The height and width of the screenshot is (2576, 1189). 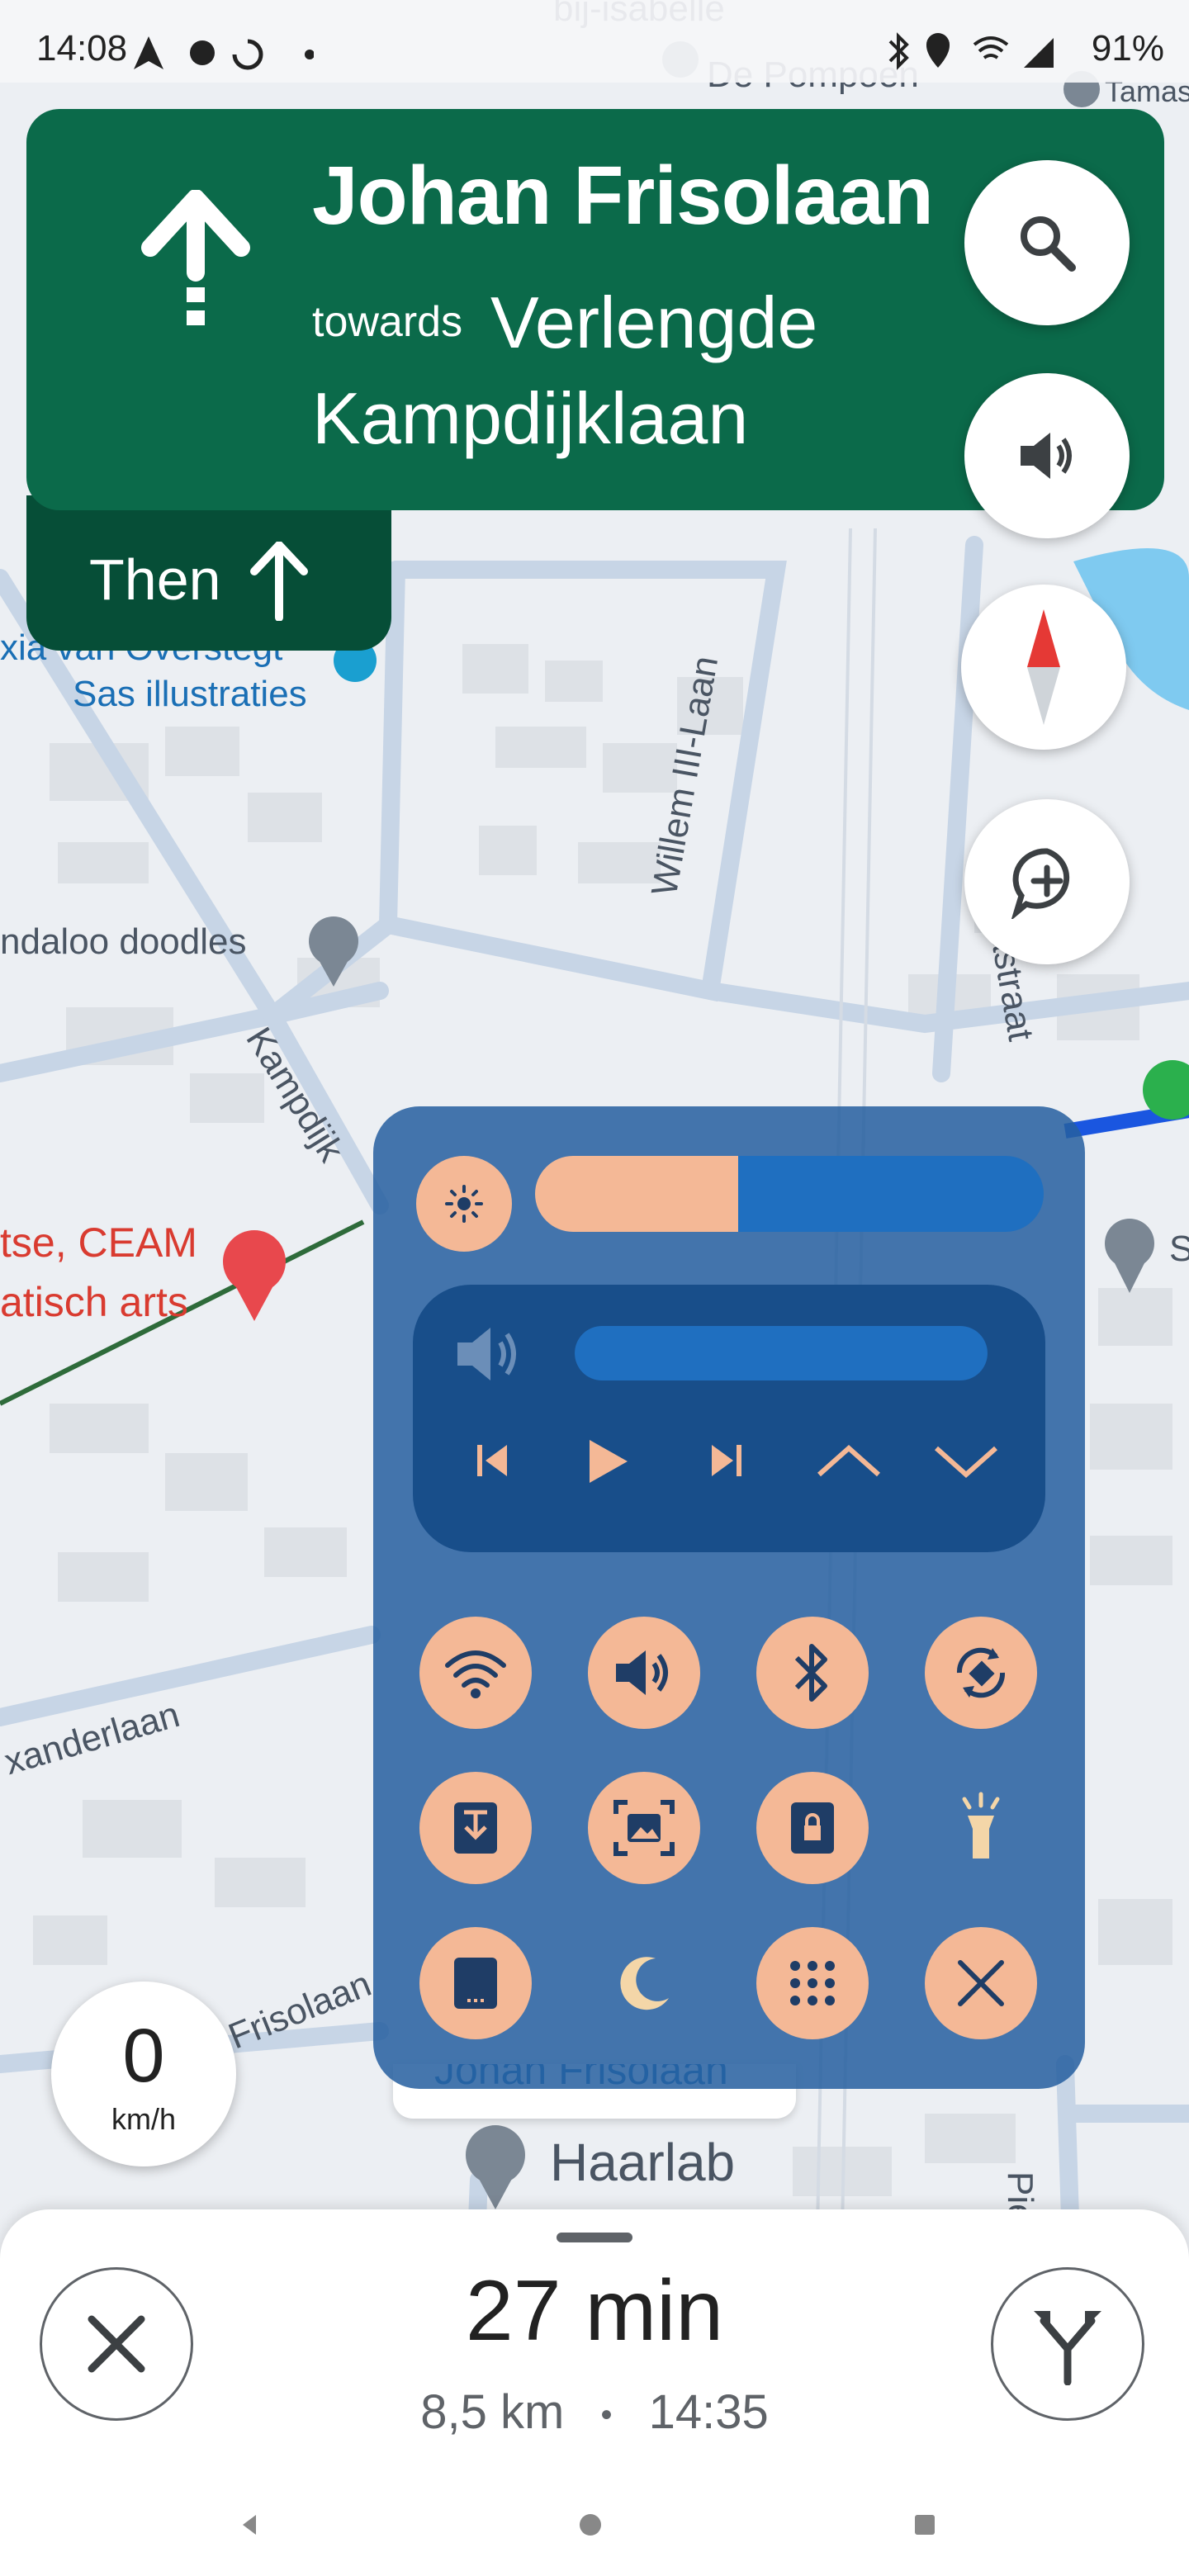 I want to click on location-icon, so click(x=938, y=50).